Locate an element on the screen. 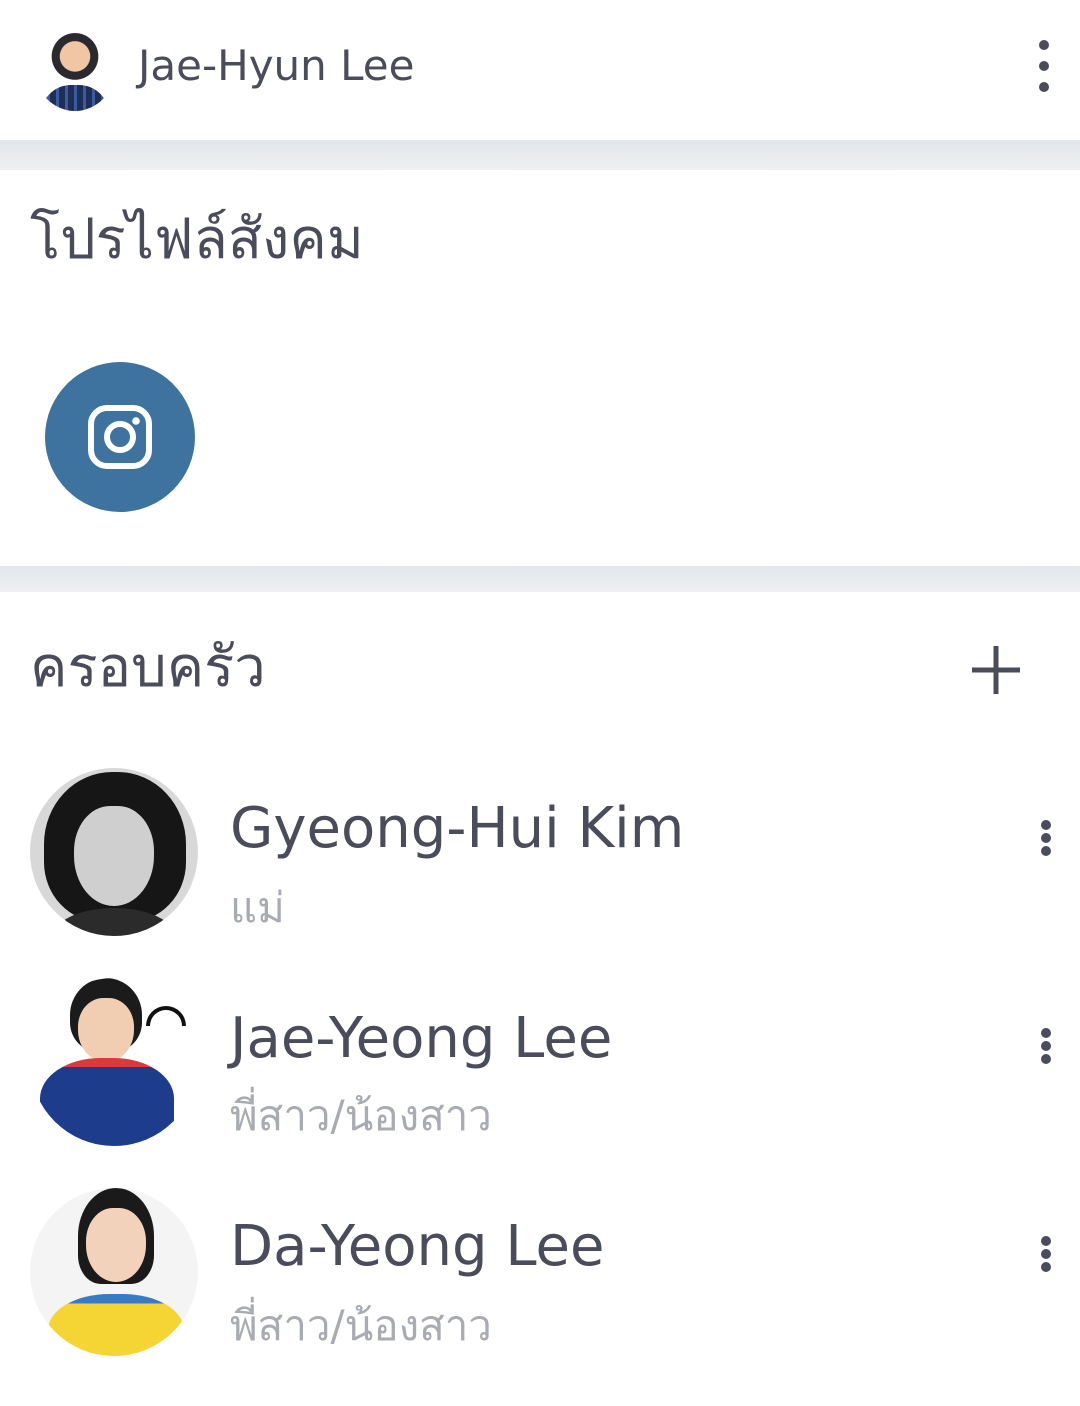  profile-name: Jae-Hyun Lee is located at coordinates (276, 65).